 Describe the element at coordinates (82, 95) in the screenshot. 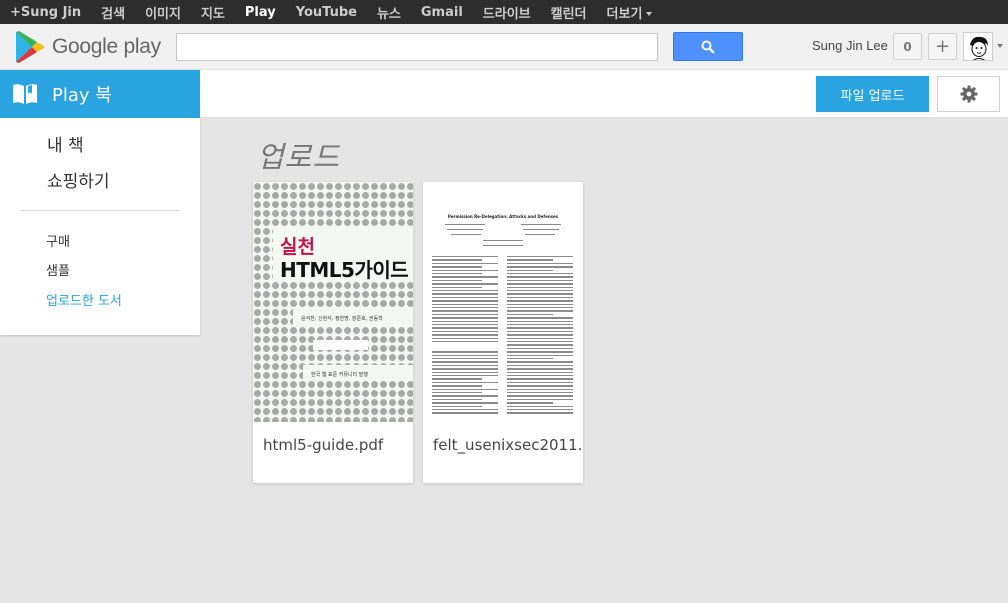

I see `play-books-label: Play 북` at that location.